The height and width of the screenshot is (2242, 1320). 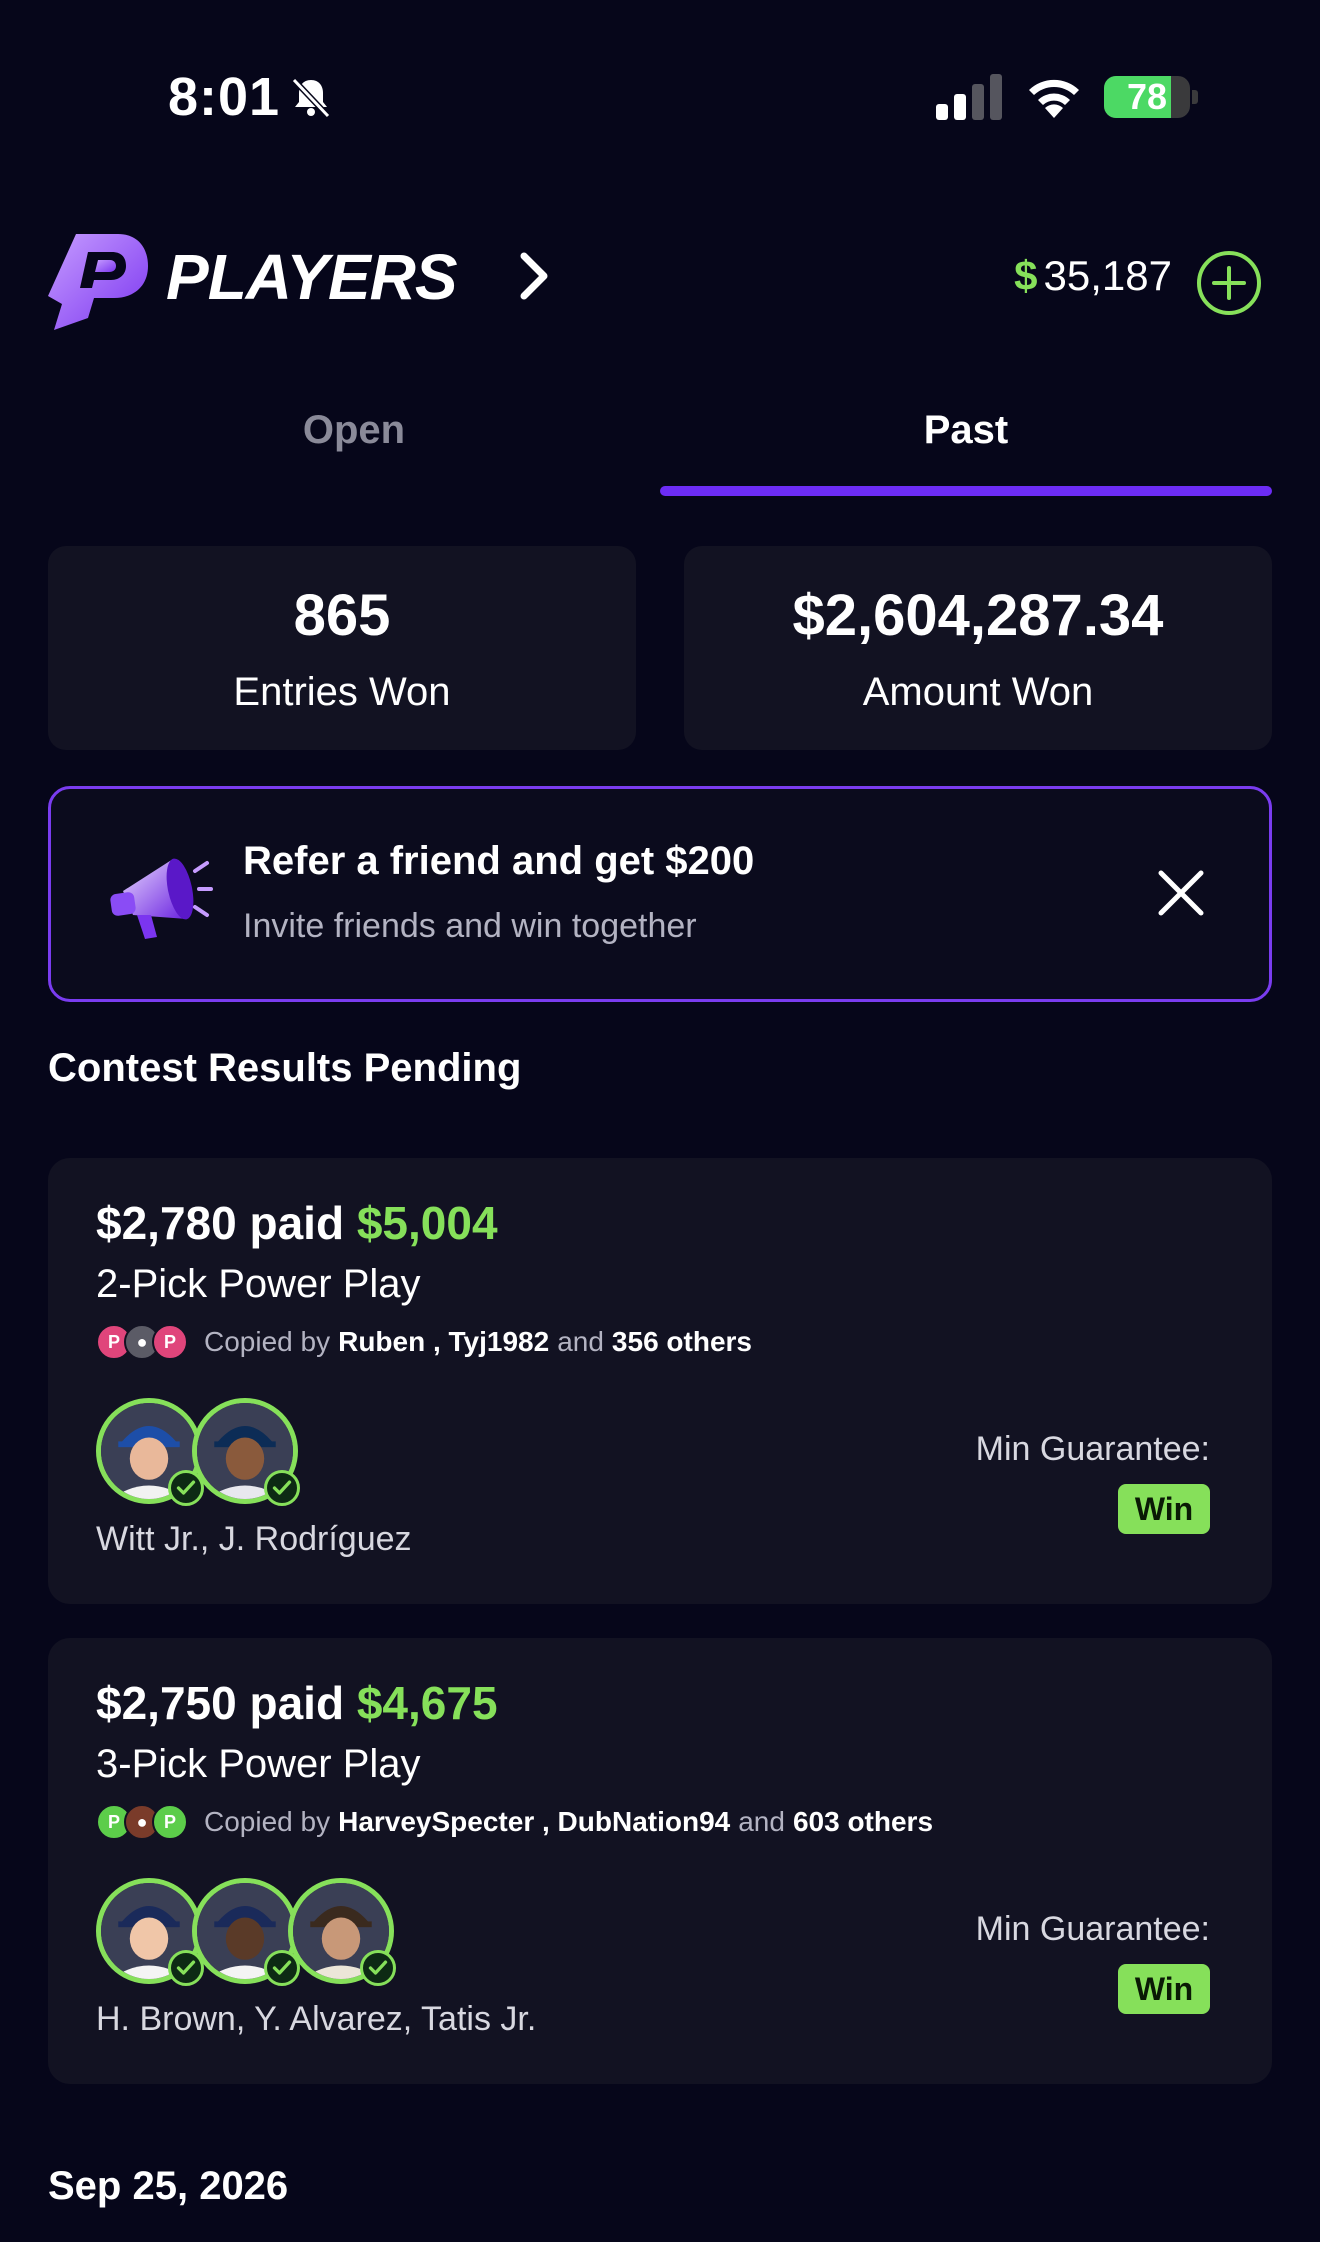 What do you see at coordinates (312, 277) in the screenshot?
I see `brand-name: PLAYERS` at bounding box center [312, 277].